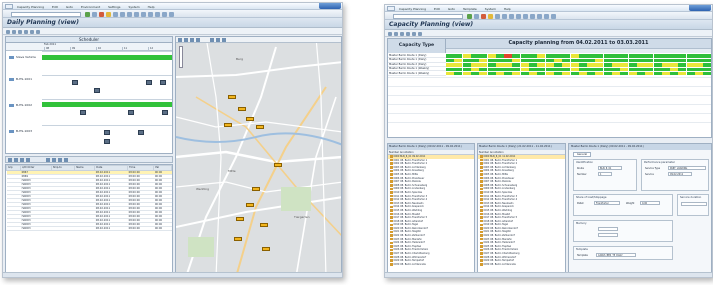  What do you see at coordinates (114, 7) in the screenshot?
I see `menu-item: Settings` at bounding box center [114, 7].